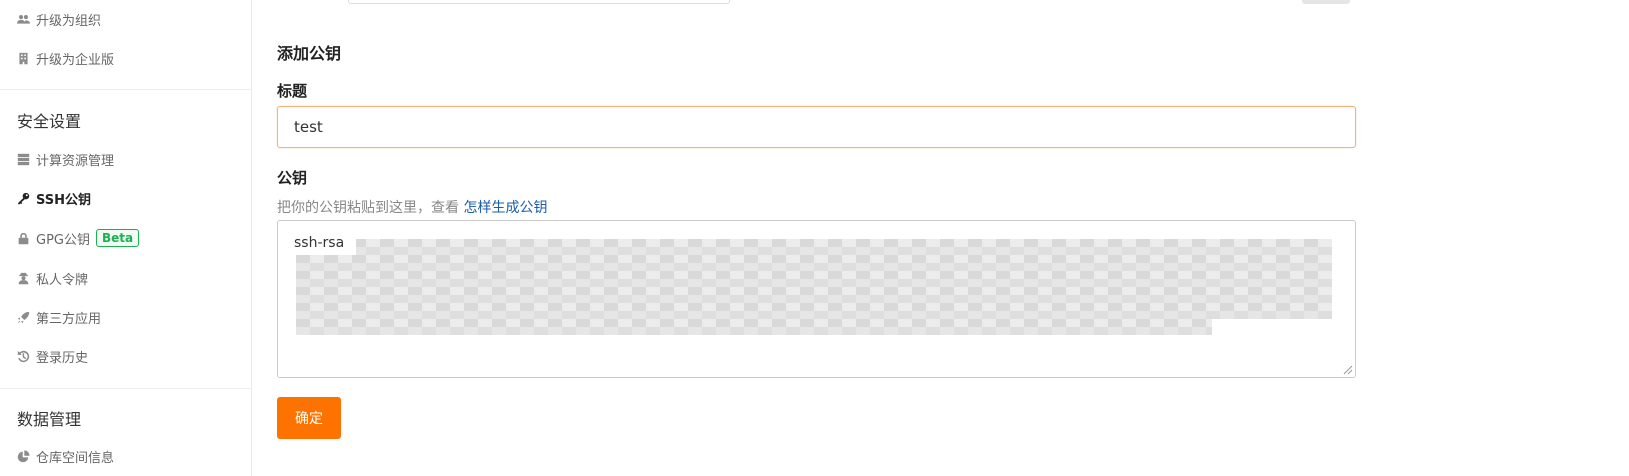 This screenshot has width=1629, height=476. I want to click on sidebar-item-third-party-apps: 第三方应用, so click(58, 317).